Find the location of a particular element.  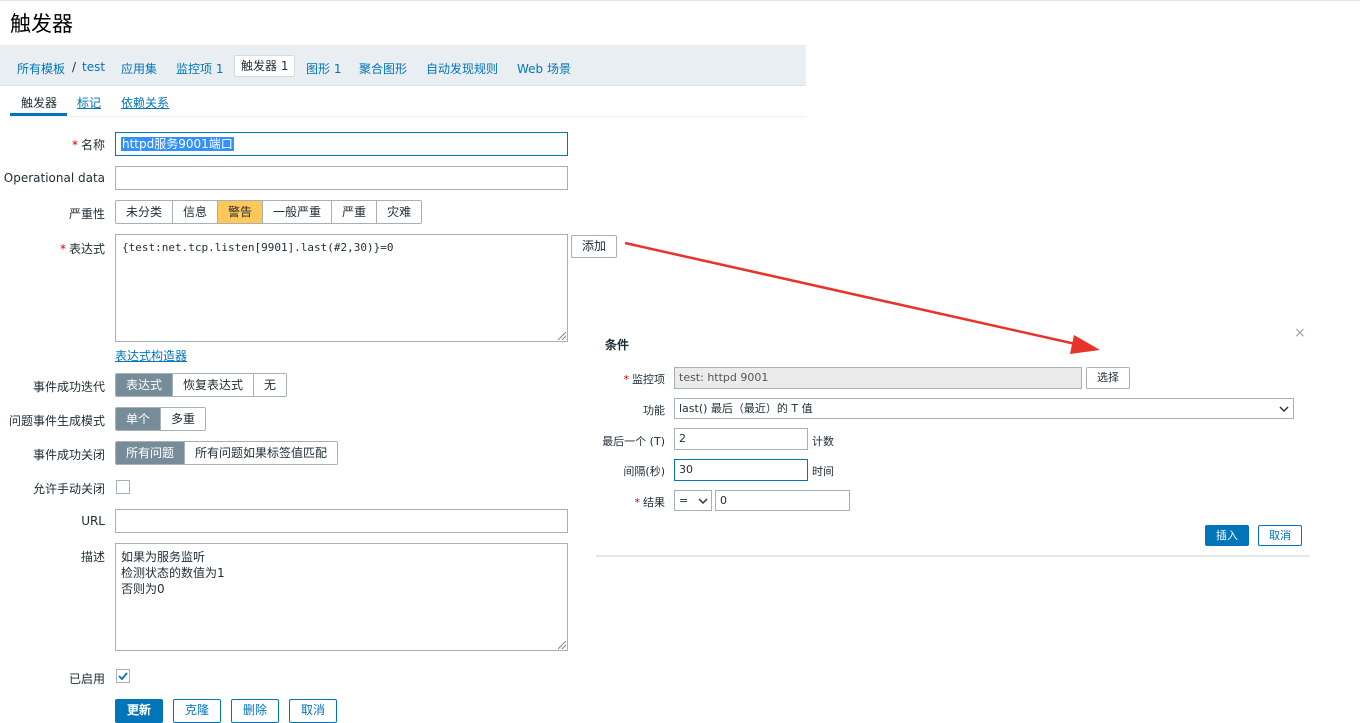

opdata-label-row: Operational data is located at coordinates (52, 179).